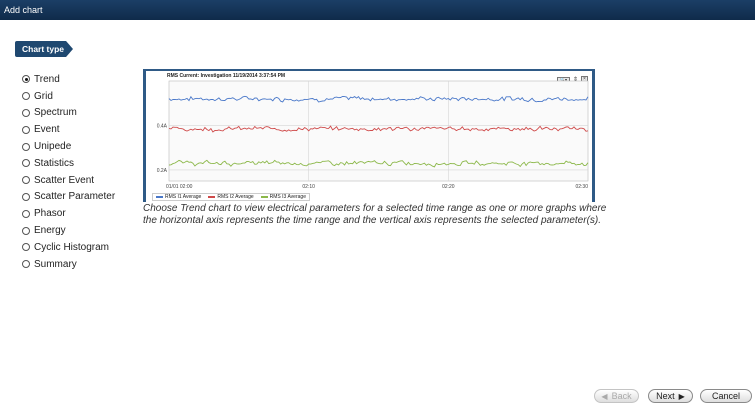 The height and width of the screenshot is (406, 755). I want to click on legend-item: RMS I3 Average, so click(283, 197).